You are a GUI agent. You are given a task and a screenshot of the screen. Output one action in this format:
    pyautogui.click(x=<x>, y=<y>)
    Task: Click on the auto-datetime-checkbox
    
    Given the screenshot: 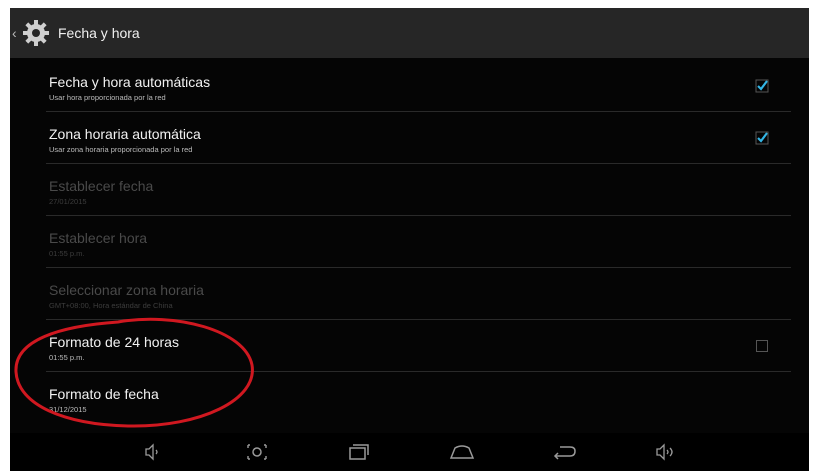 What is the action you would take?
    pyautogui.click(x=762, y=86)
    